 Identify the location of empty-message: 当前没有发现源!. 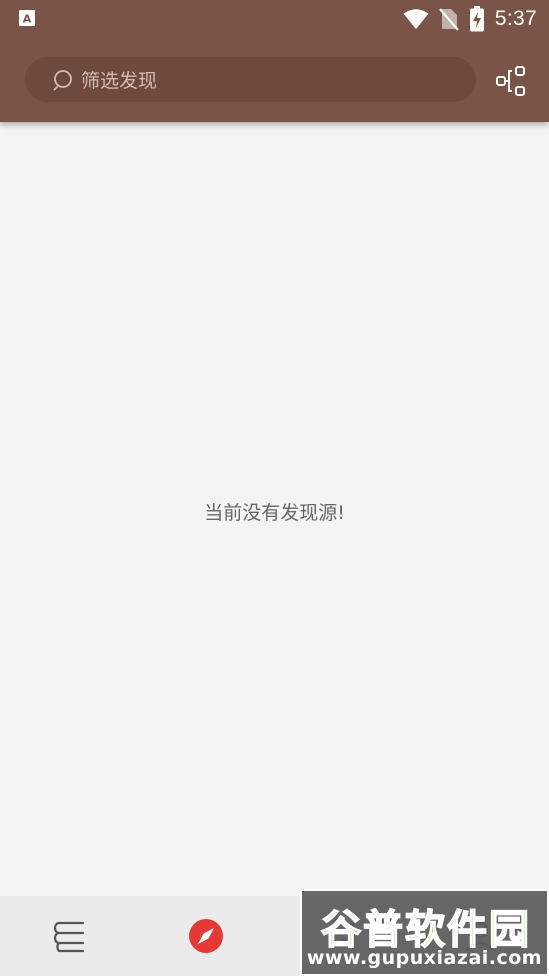
(274, 513).